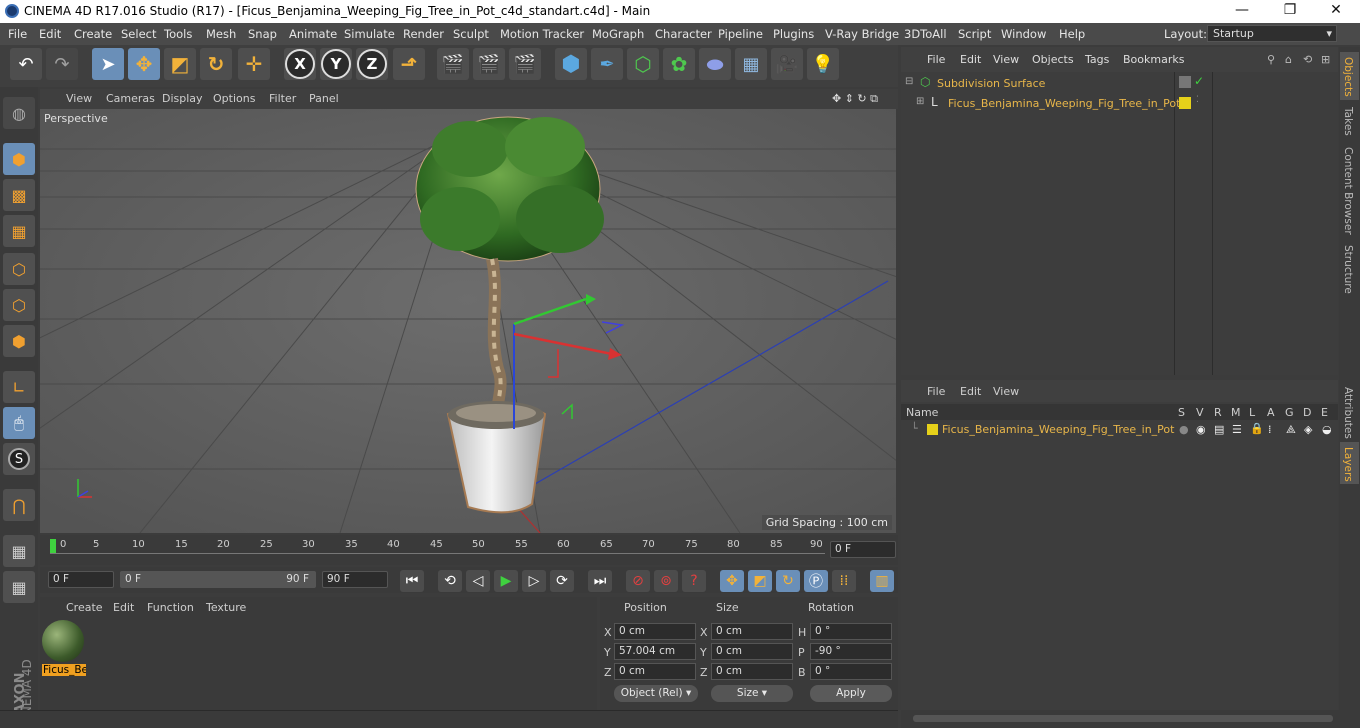 Image resolution: width=1360 pixels, height=728 pixels. I want to click on model-mode-button: ⬢, so click(19, 159).